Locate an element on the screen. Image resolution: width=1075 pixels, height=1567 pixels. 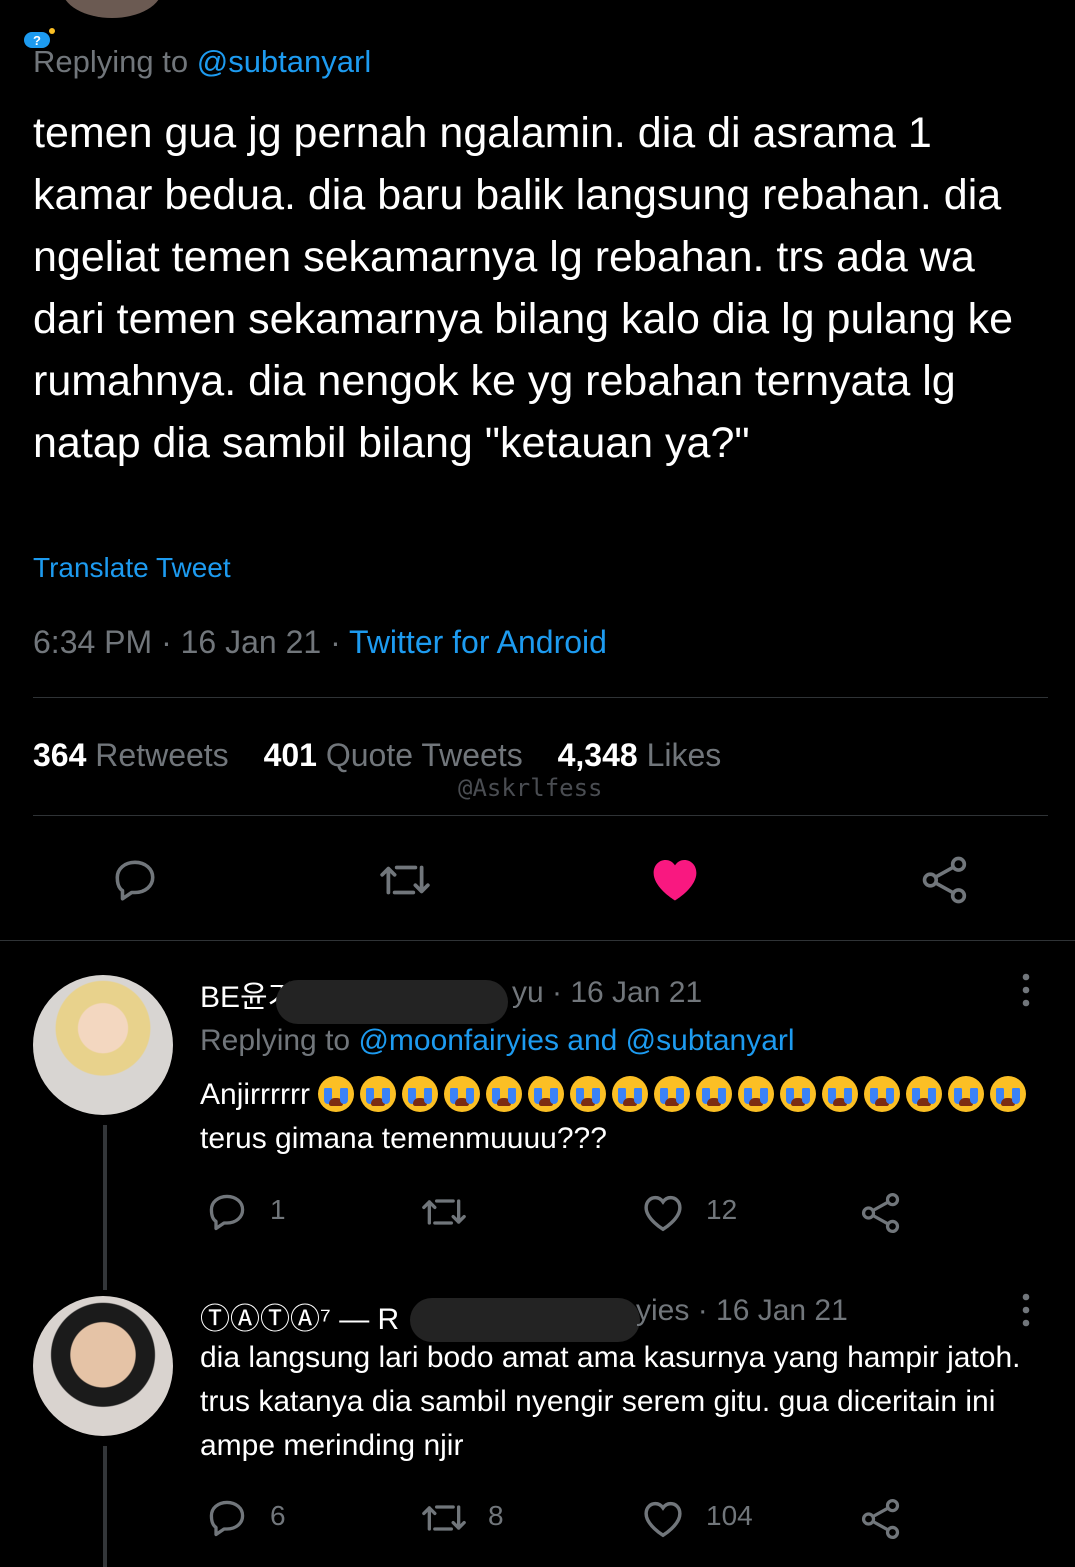
reply-text-start: Anjirrrrrr is located at coordinates (255, 1094).